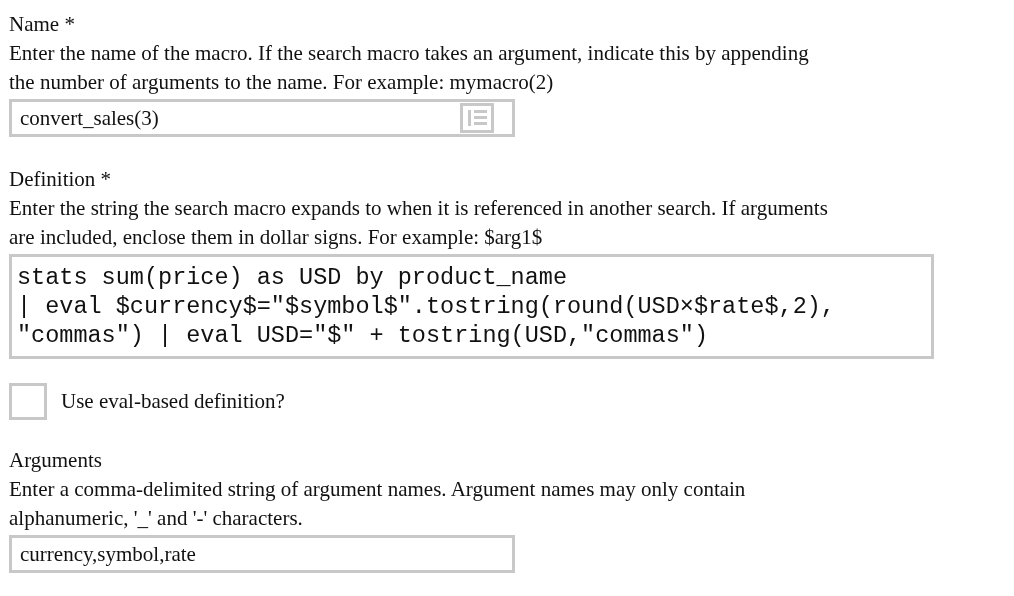  What do you see at coordinates (281, 82) in the screenshot?
I see `help-text: the number of arguments to the name. For example: mymacro(2)` at bounding box center [281, 82].